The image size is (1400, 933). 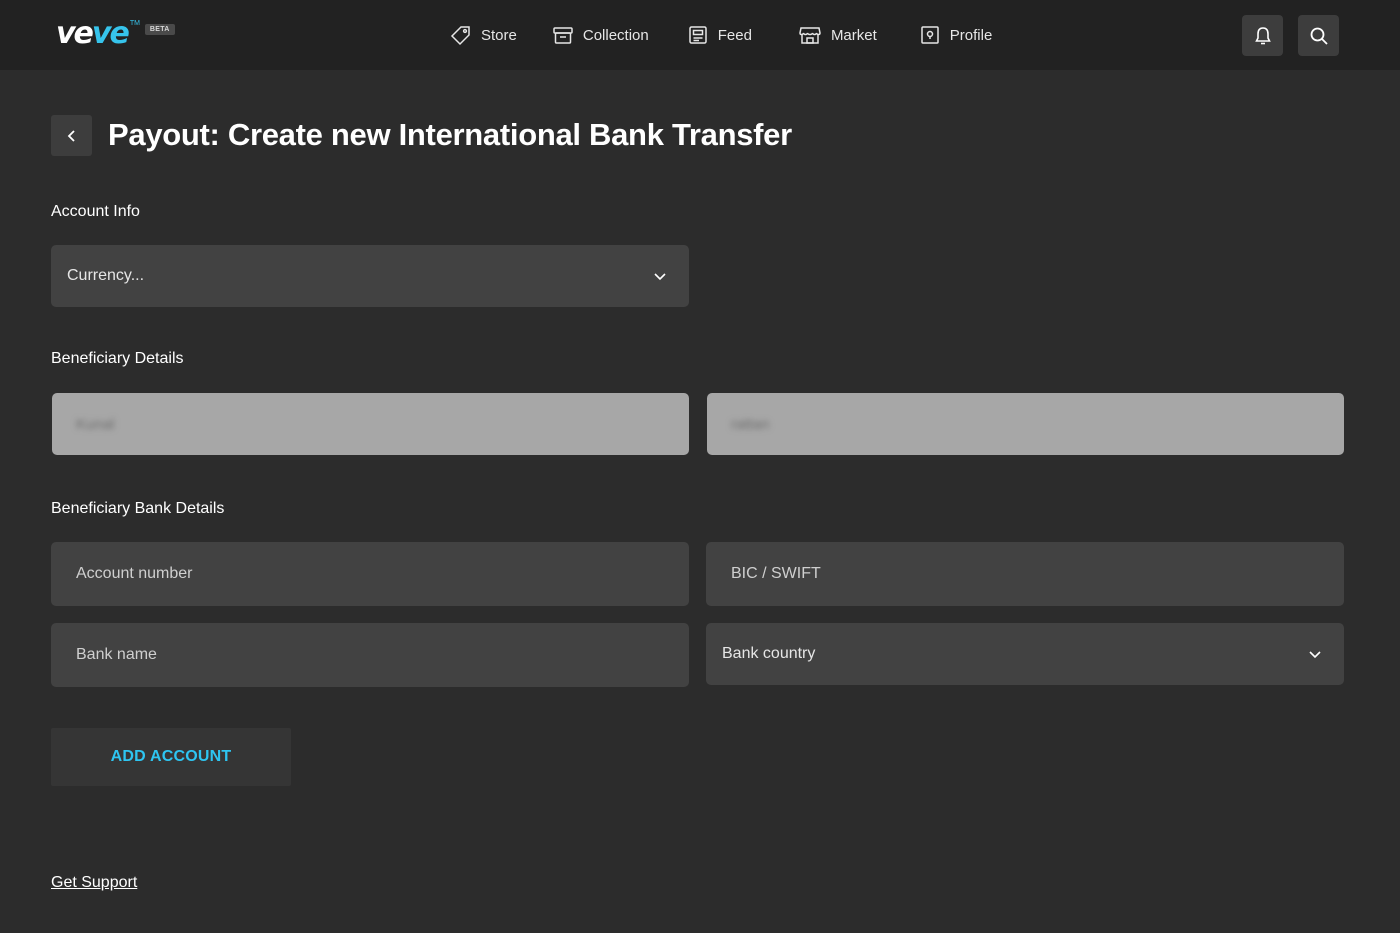 I want to click on market-storefront-icon, so click(x=810, y=35).